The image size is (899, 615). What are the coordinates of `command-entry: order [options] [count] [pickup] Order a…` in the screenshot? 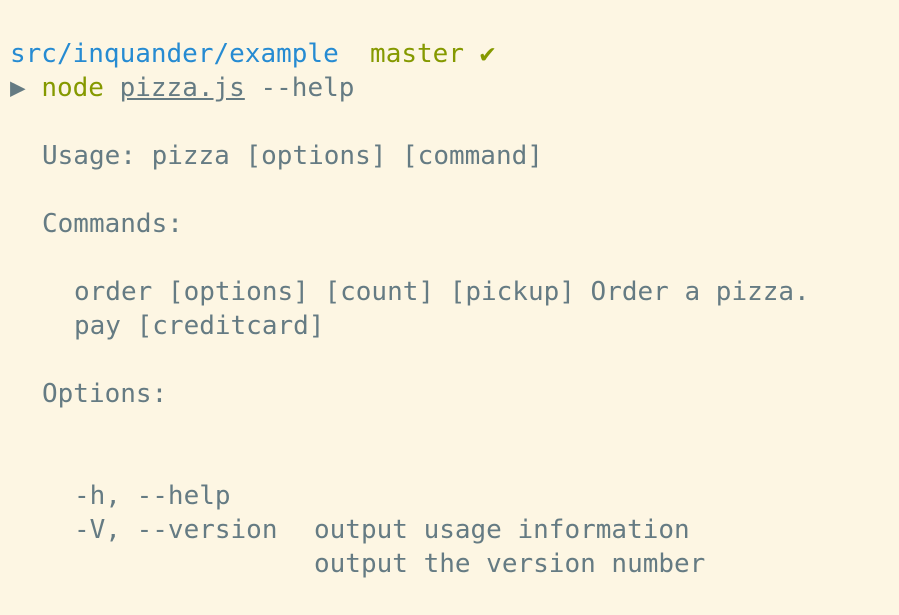 It's located at (442, 292).